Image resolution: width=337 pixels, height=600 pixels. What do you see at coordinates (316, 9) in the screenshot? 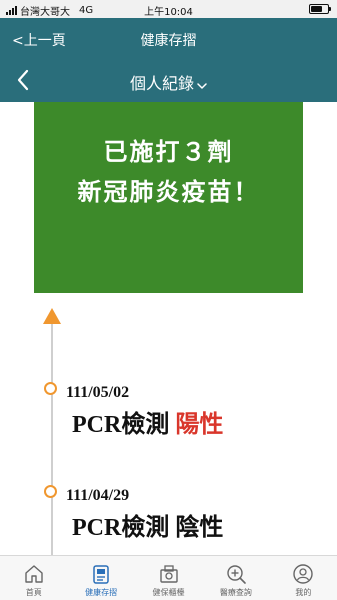
I see `battery-fill` at bounding box center [316, 9].